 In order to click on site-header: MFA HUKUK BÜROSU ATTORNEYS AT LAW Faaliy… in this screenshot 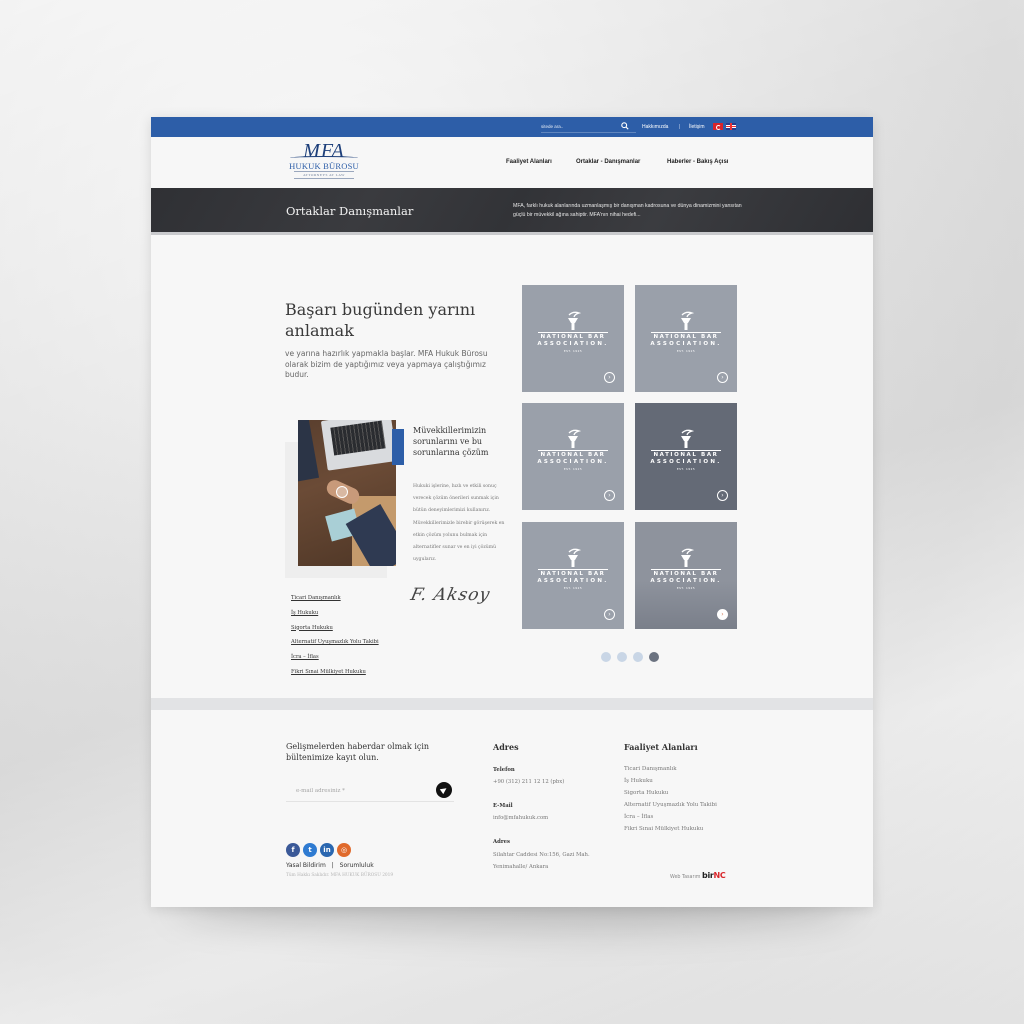, I will do `click(512, 162)`.